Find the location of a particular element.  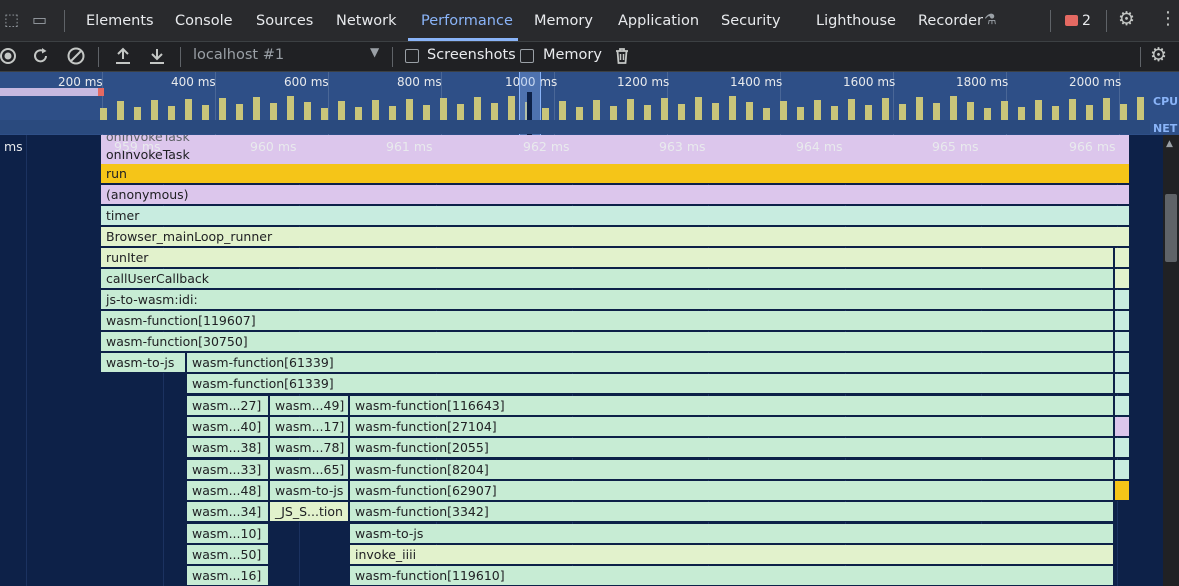

scrollbar-thumb is located at coordinates (1171, 228).